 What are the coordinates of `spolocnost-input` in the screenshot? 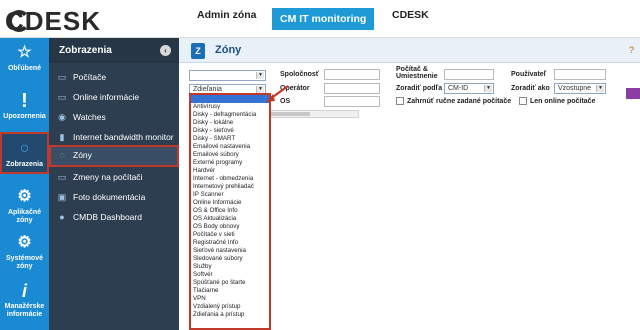 It's located at (352, 74).